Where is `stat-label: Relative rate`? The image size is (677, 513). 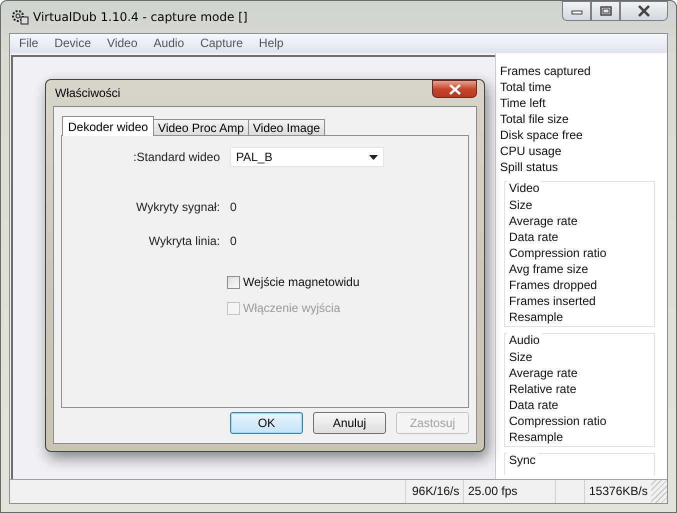 stat-label: Relative rate is located at coordinates (543, 389).